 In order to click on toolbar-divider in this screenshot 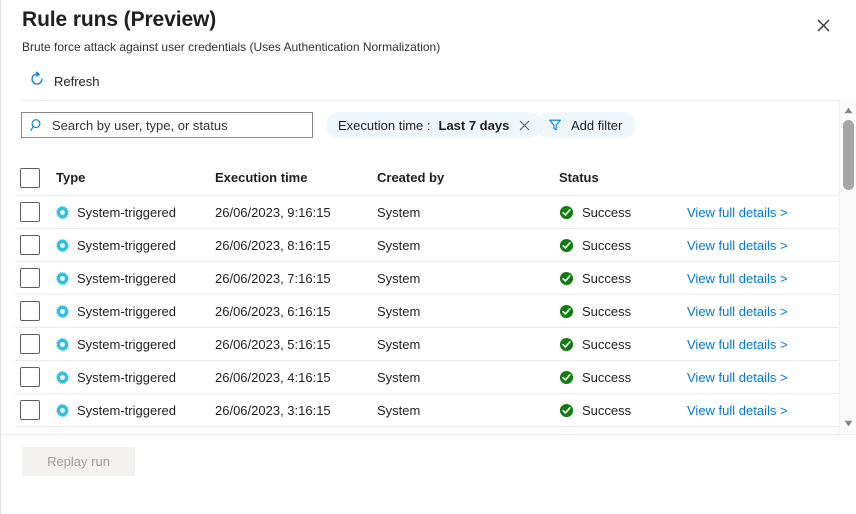, I will do `click(430, 100)`.